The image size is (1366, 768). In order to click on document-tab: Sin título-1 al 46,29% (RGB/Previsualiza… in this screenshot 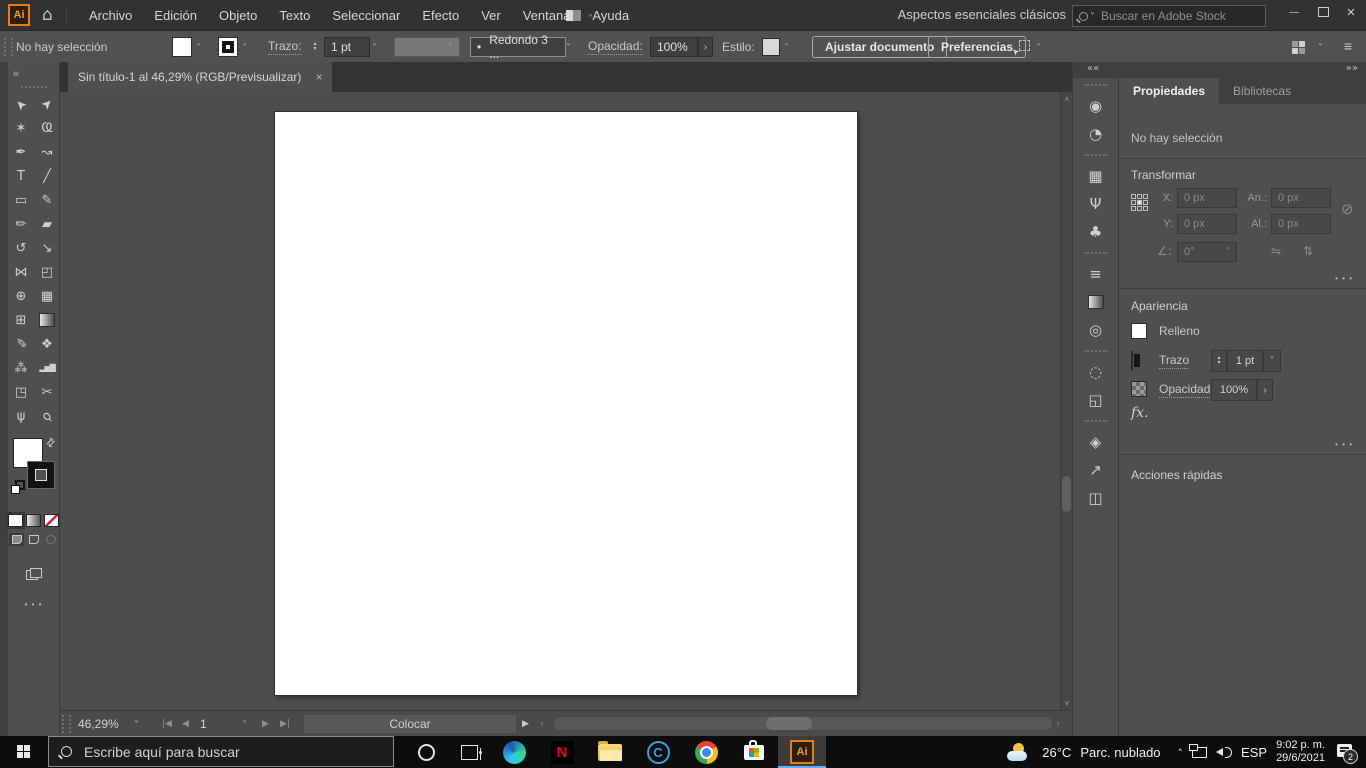, I will do `click(200, 77)`.